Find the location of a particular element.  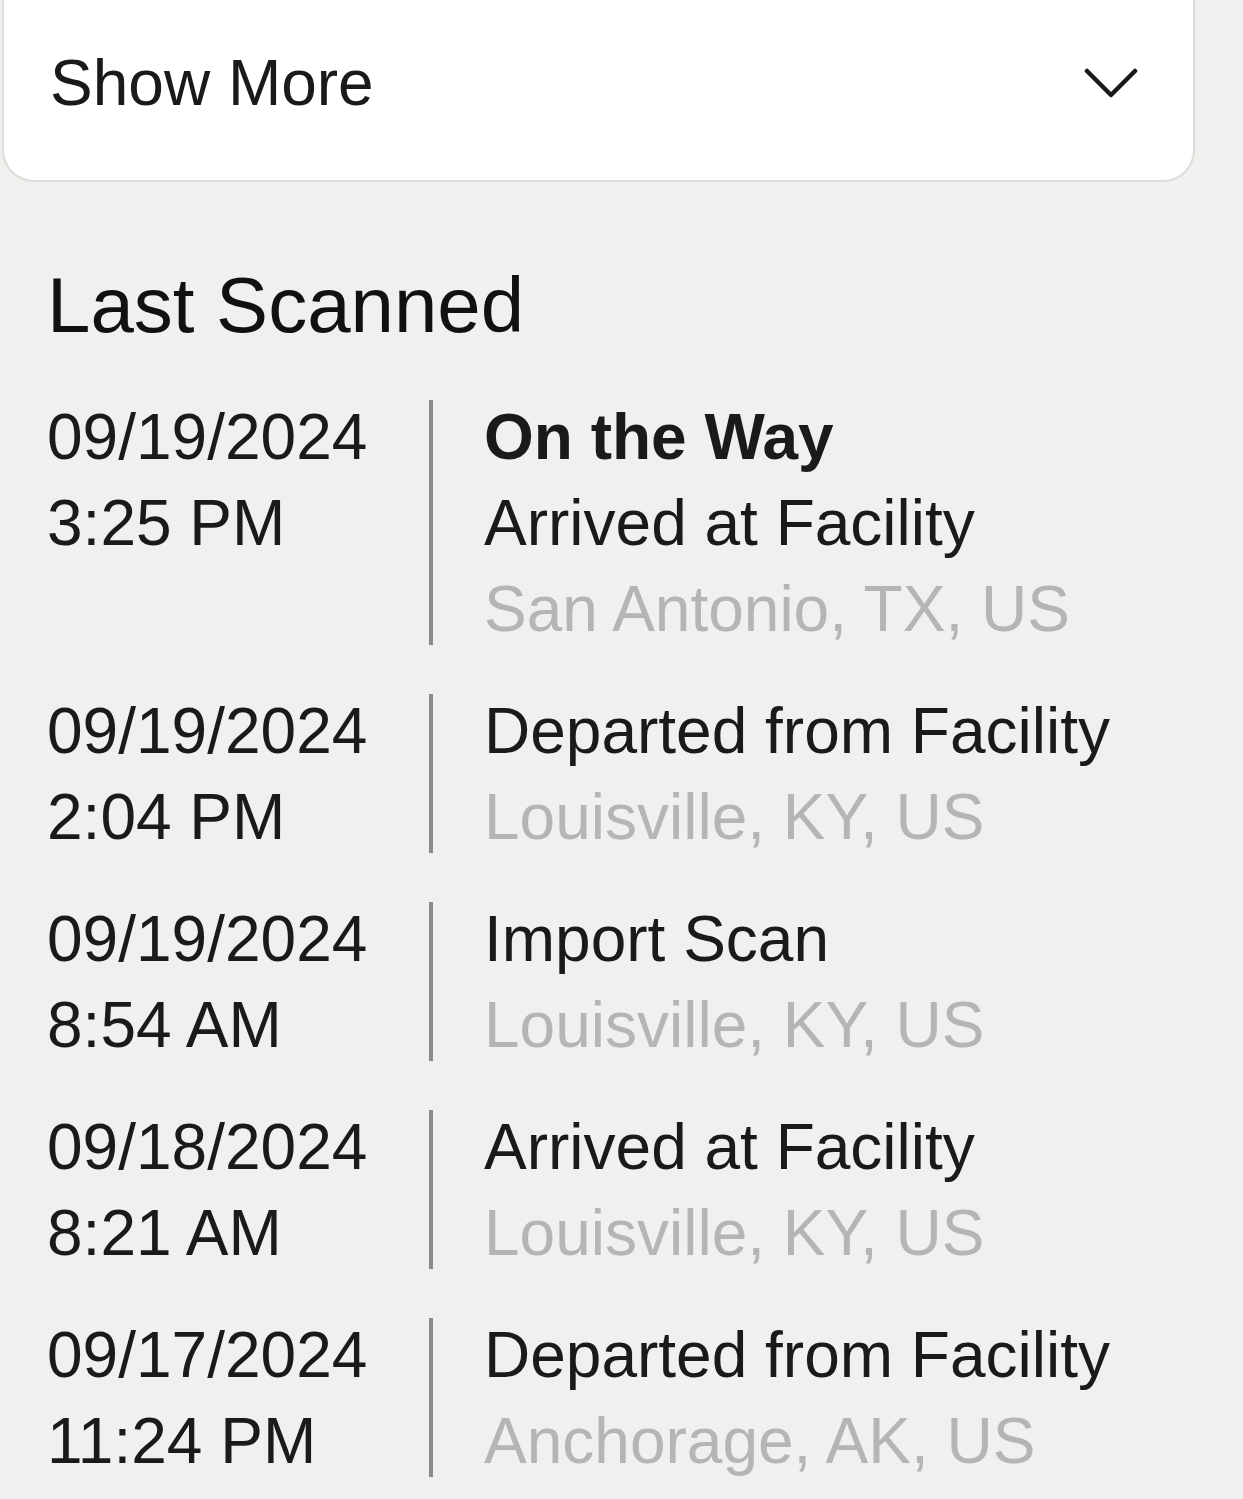

scan-date: 09/18/2024 is located at coordinates (208, 1147).